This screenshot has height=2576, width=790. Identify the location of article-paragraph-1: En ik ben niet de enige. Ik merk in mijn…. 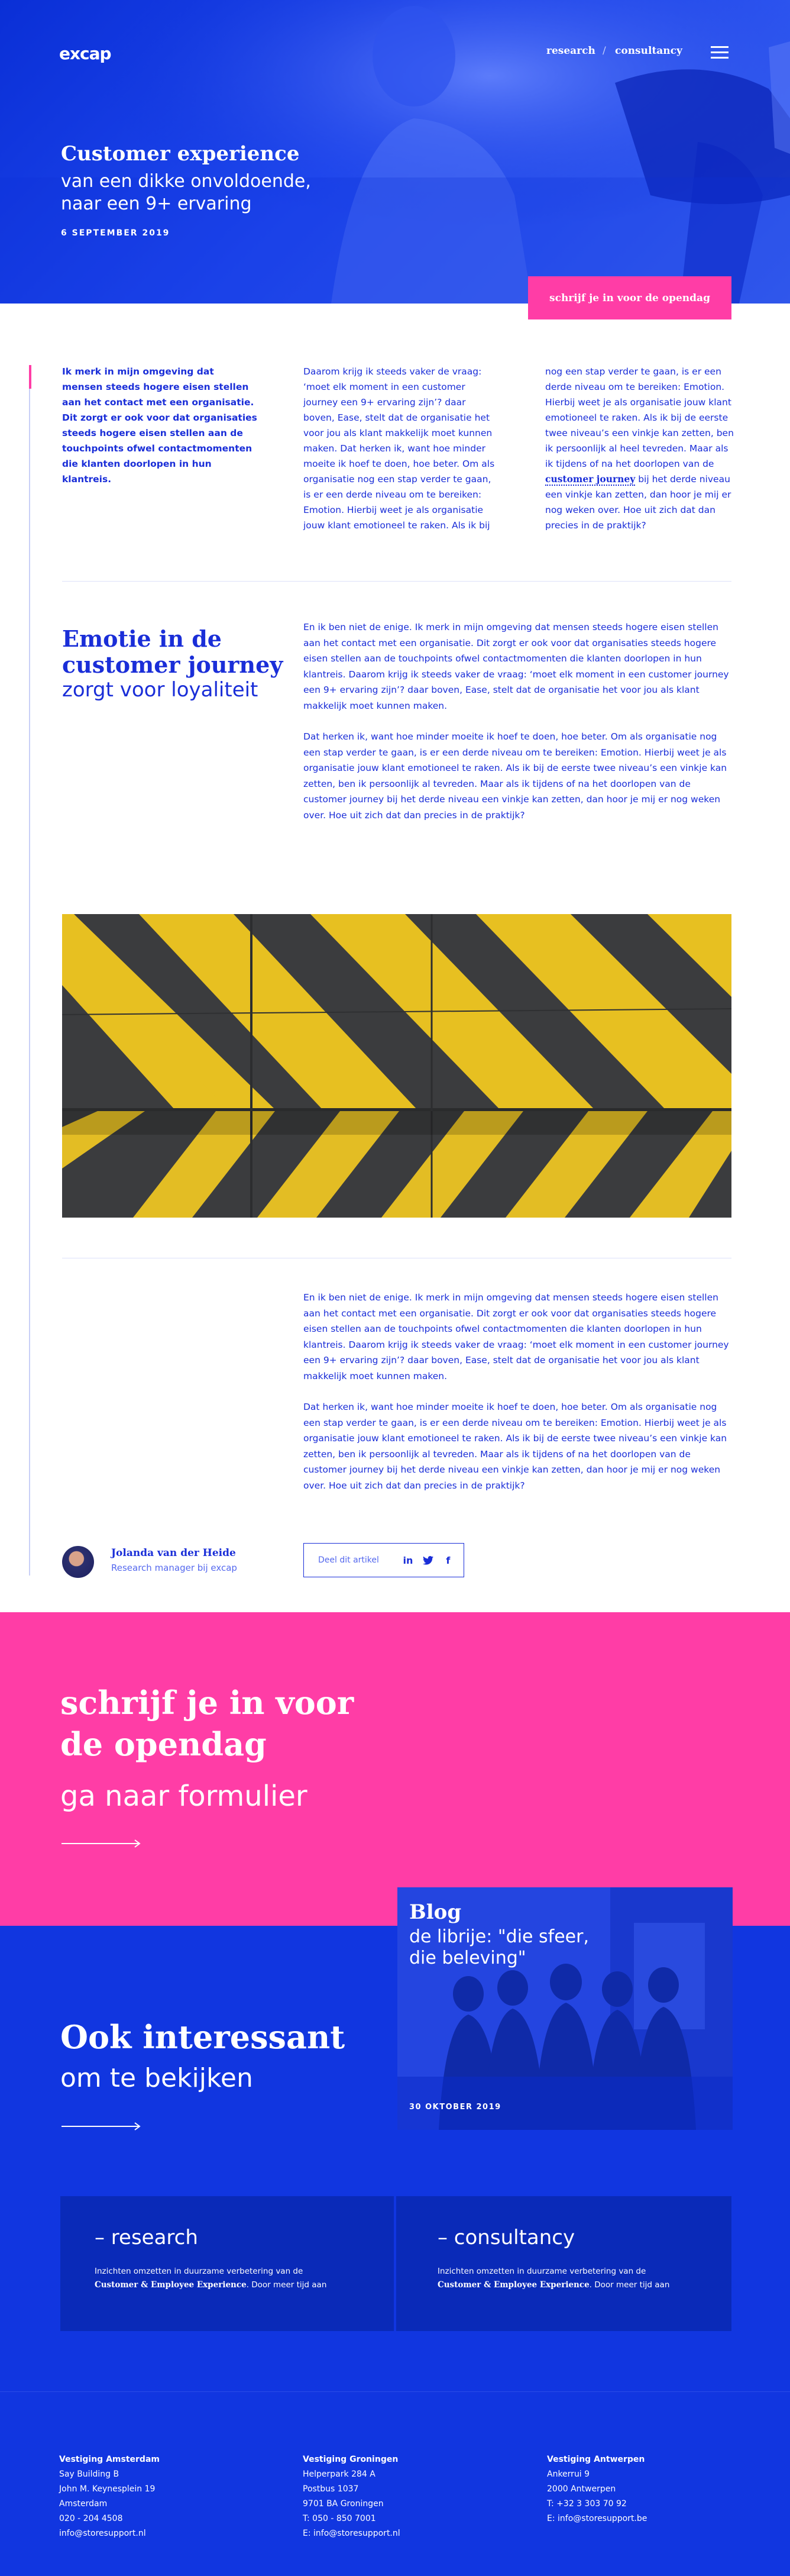
(516, 1336).